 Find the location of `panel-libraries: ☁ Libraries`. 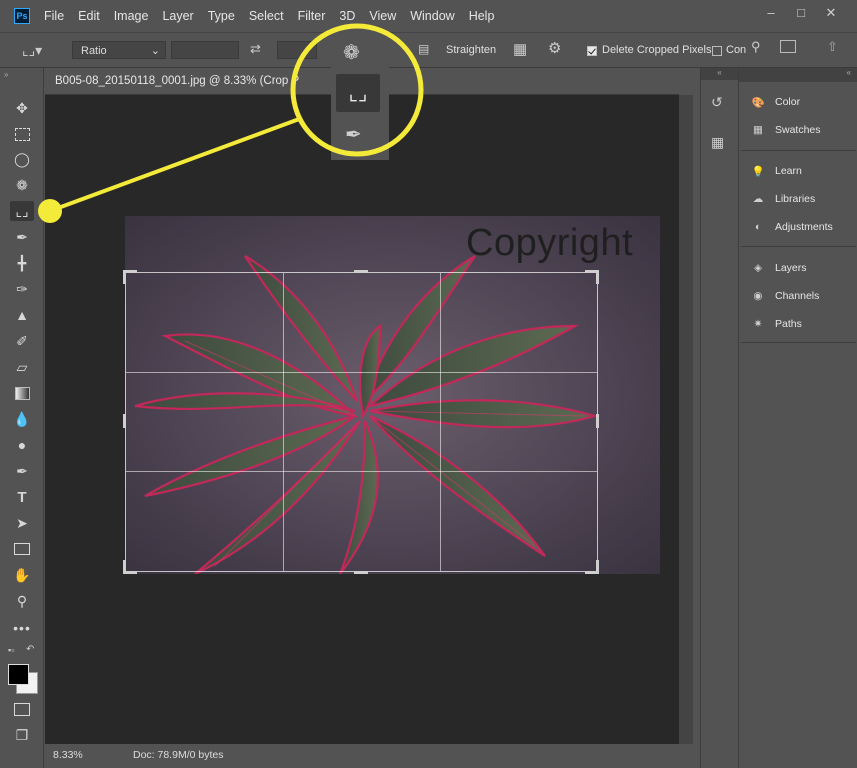

panel-libraries: ☁ Libraries is located at coordinates (782, 199).